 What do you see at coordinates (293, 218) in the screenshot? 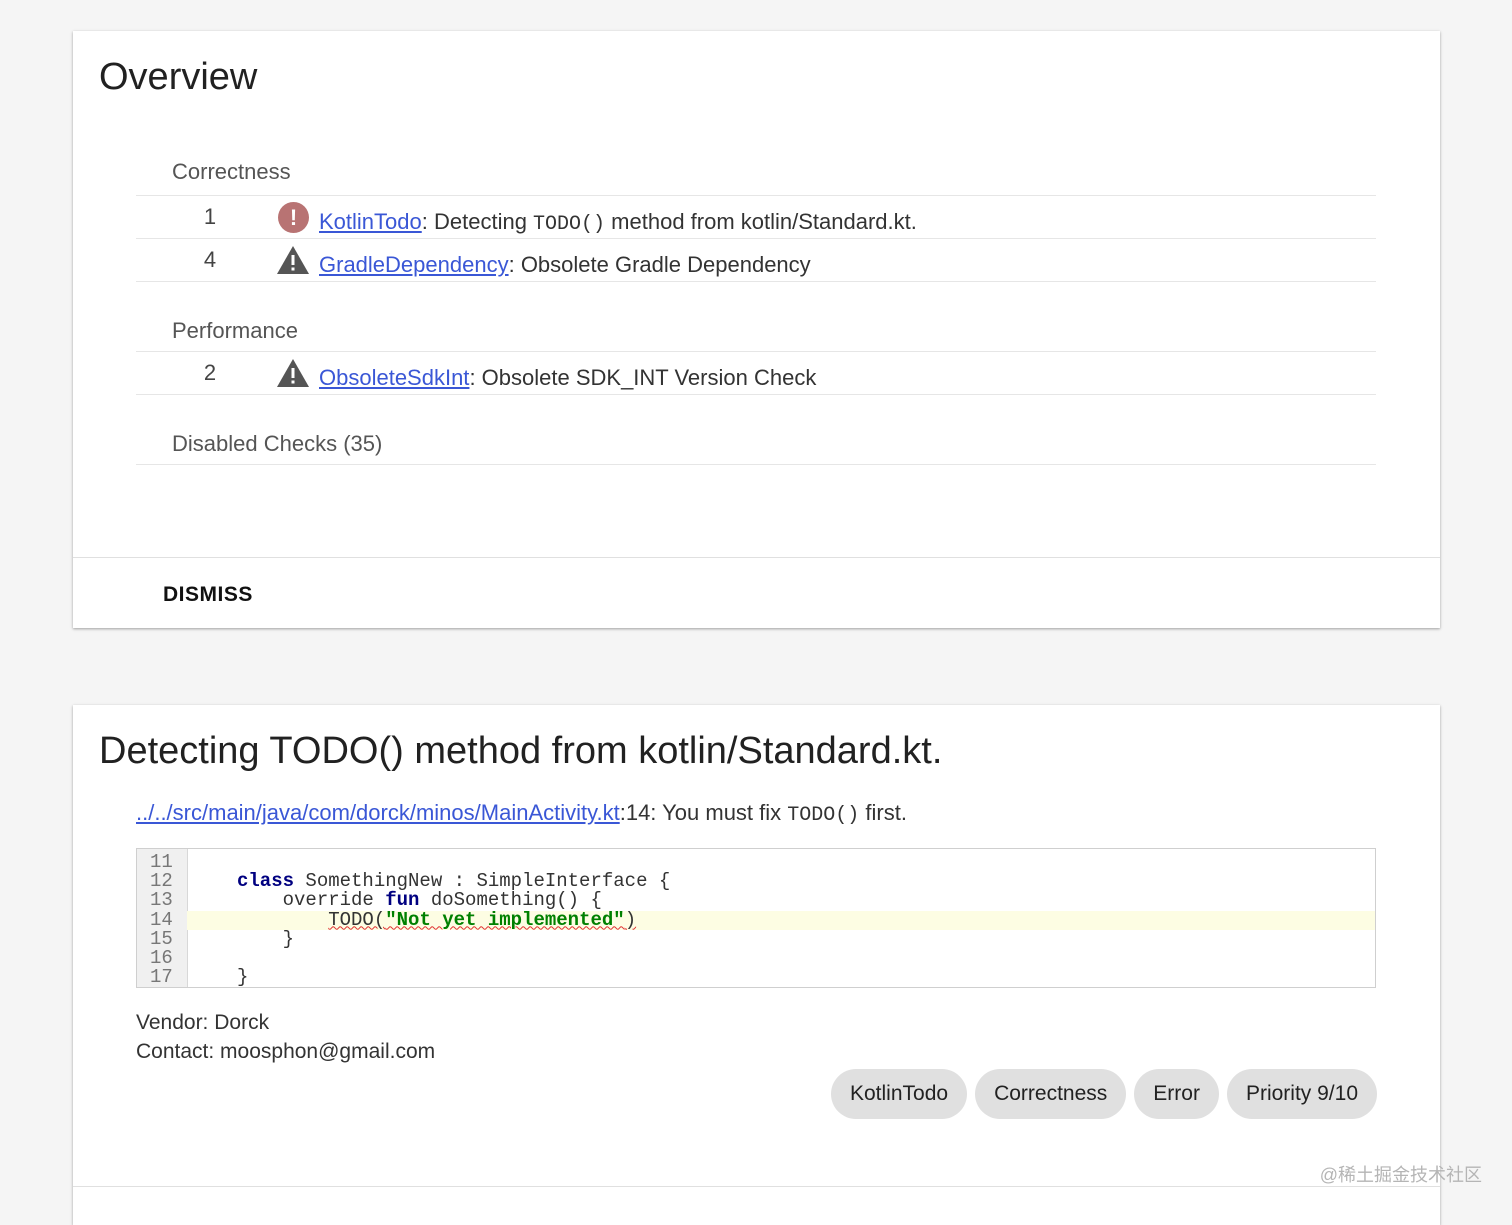
I see `error-icon: !` at bounding box center [293, 218].